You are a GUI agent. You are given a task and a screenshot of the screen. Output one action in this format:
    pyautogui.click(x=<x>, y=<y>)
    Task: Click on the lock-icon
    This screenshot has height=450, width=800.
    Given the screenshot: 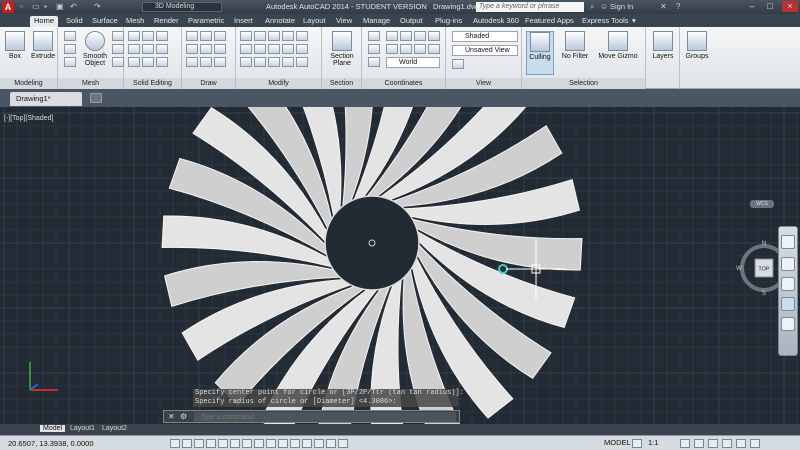 What is the action you would take?
    pyautogui.click(x=713, y=443)
    